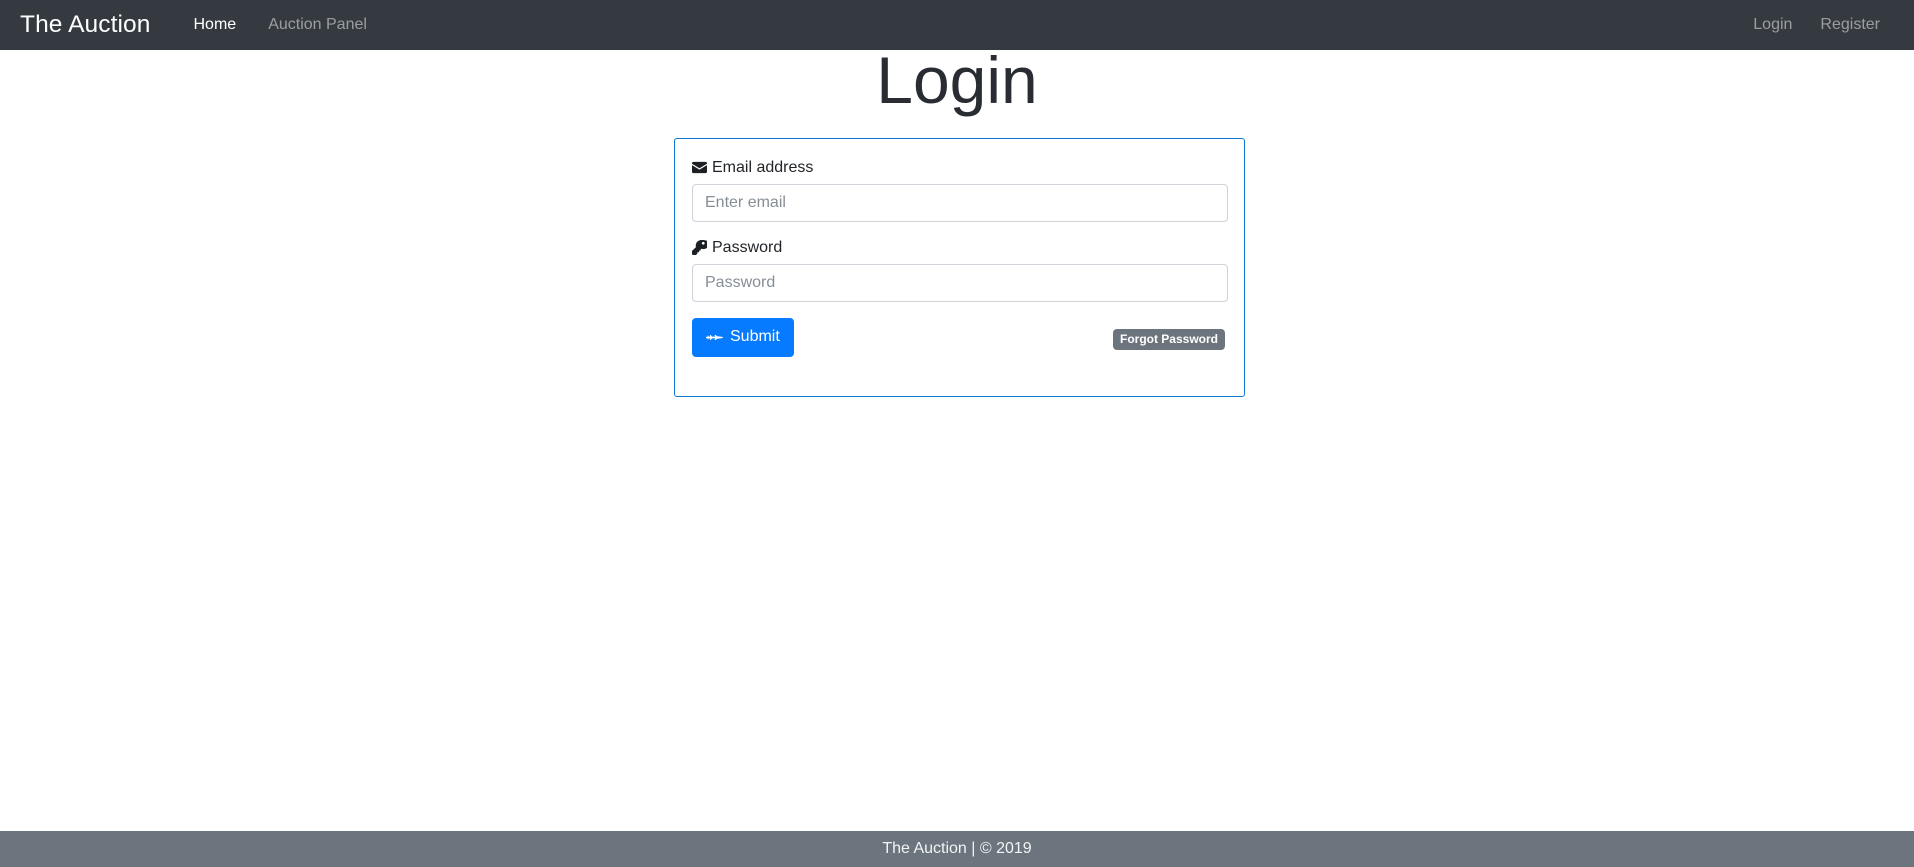 Image resolution: width=1914 pixels, height=867 pixels. What do you see at coordinates (960, 283) in the screenshot?
I see `password-input` at bounding box center [960, 283].